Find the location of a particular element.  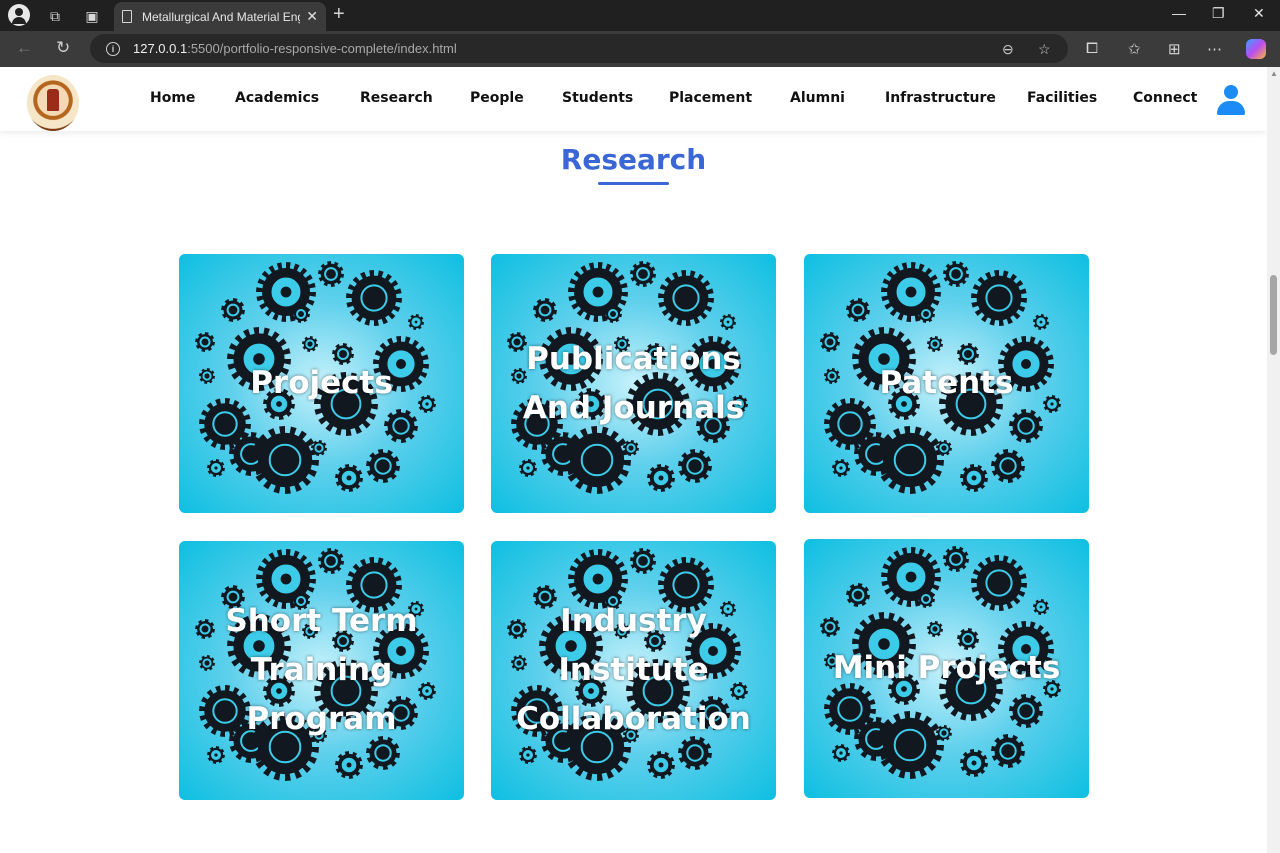

document-icon is located at coordinates (127, 16).